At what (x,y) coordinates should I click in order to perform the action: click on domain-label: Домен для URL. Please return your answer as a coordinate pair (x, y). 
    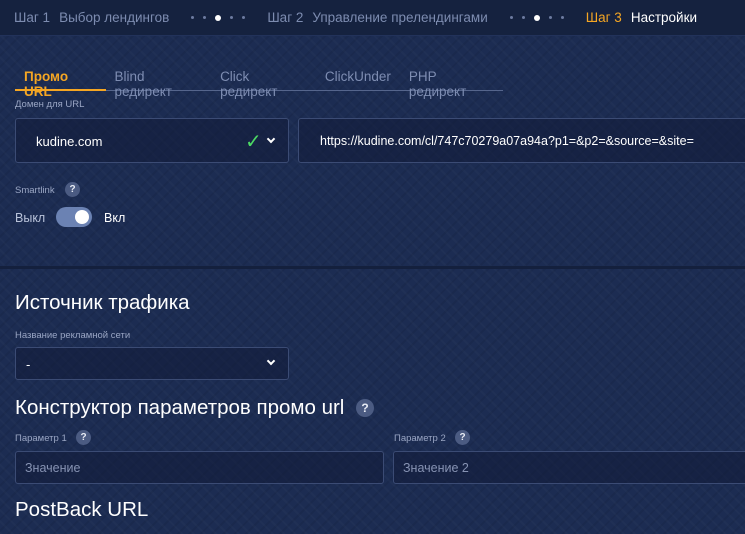
    Looking at the image, I should click on (50, 104).